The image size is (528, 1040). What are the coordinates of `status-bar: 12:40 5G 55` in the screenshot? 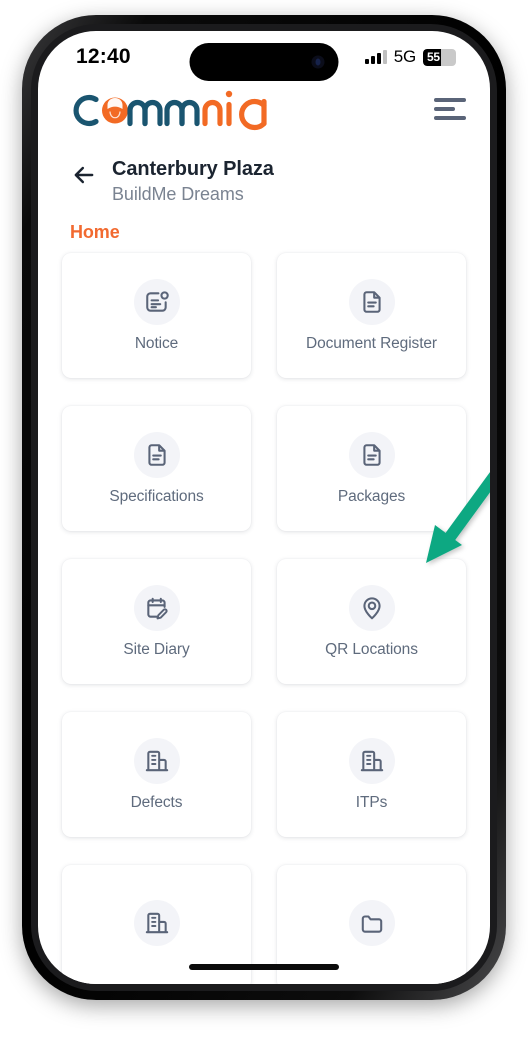 It's located at (264, 56).